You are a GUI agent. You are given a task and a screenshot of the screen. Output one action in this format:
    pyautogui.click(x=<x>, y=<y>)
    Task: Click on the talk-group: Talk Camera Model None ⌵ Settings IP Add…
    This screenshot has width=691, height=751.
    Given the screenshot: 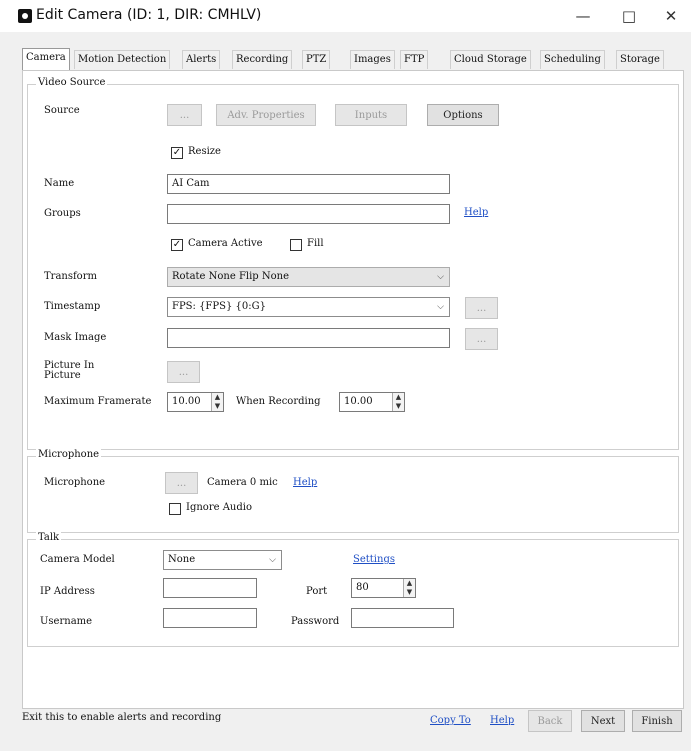 What is the action you would take?
    pyautogui.click(x=353, y=589)
    